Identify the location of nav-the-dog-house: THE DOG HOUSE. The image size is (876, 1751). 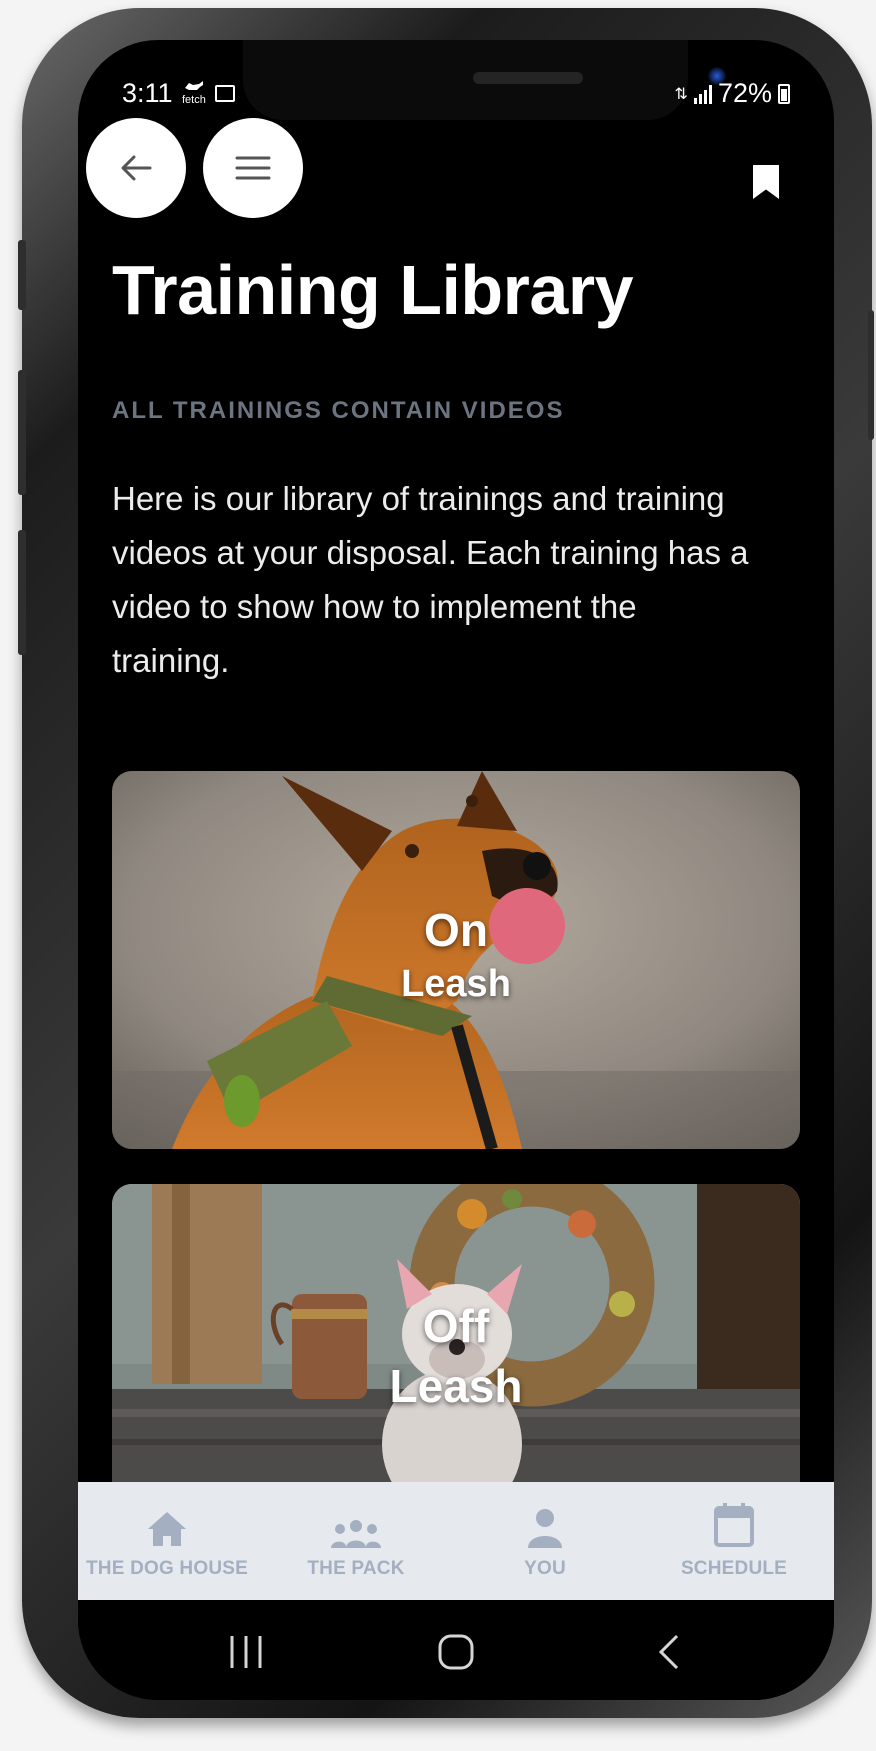
(170, 1541).